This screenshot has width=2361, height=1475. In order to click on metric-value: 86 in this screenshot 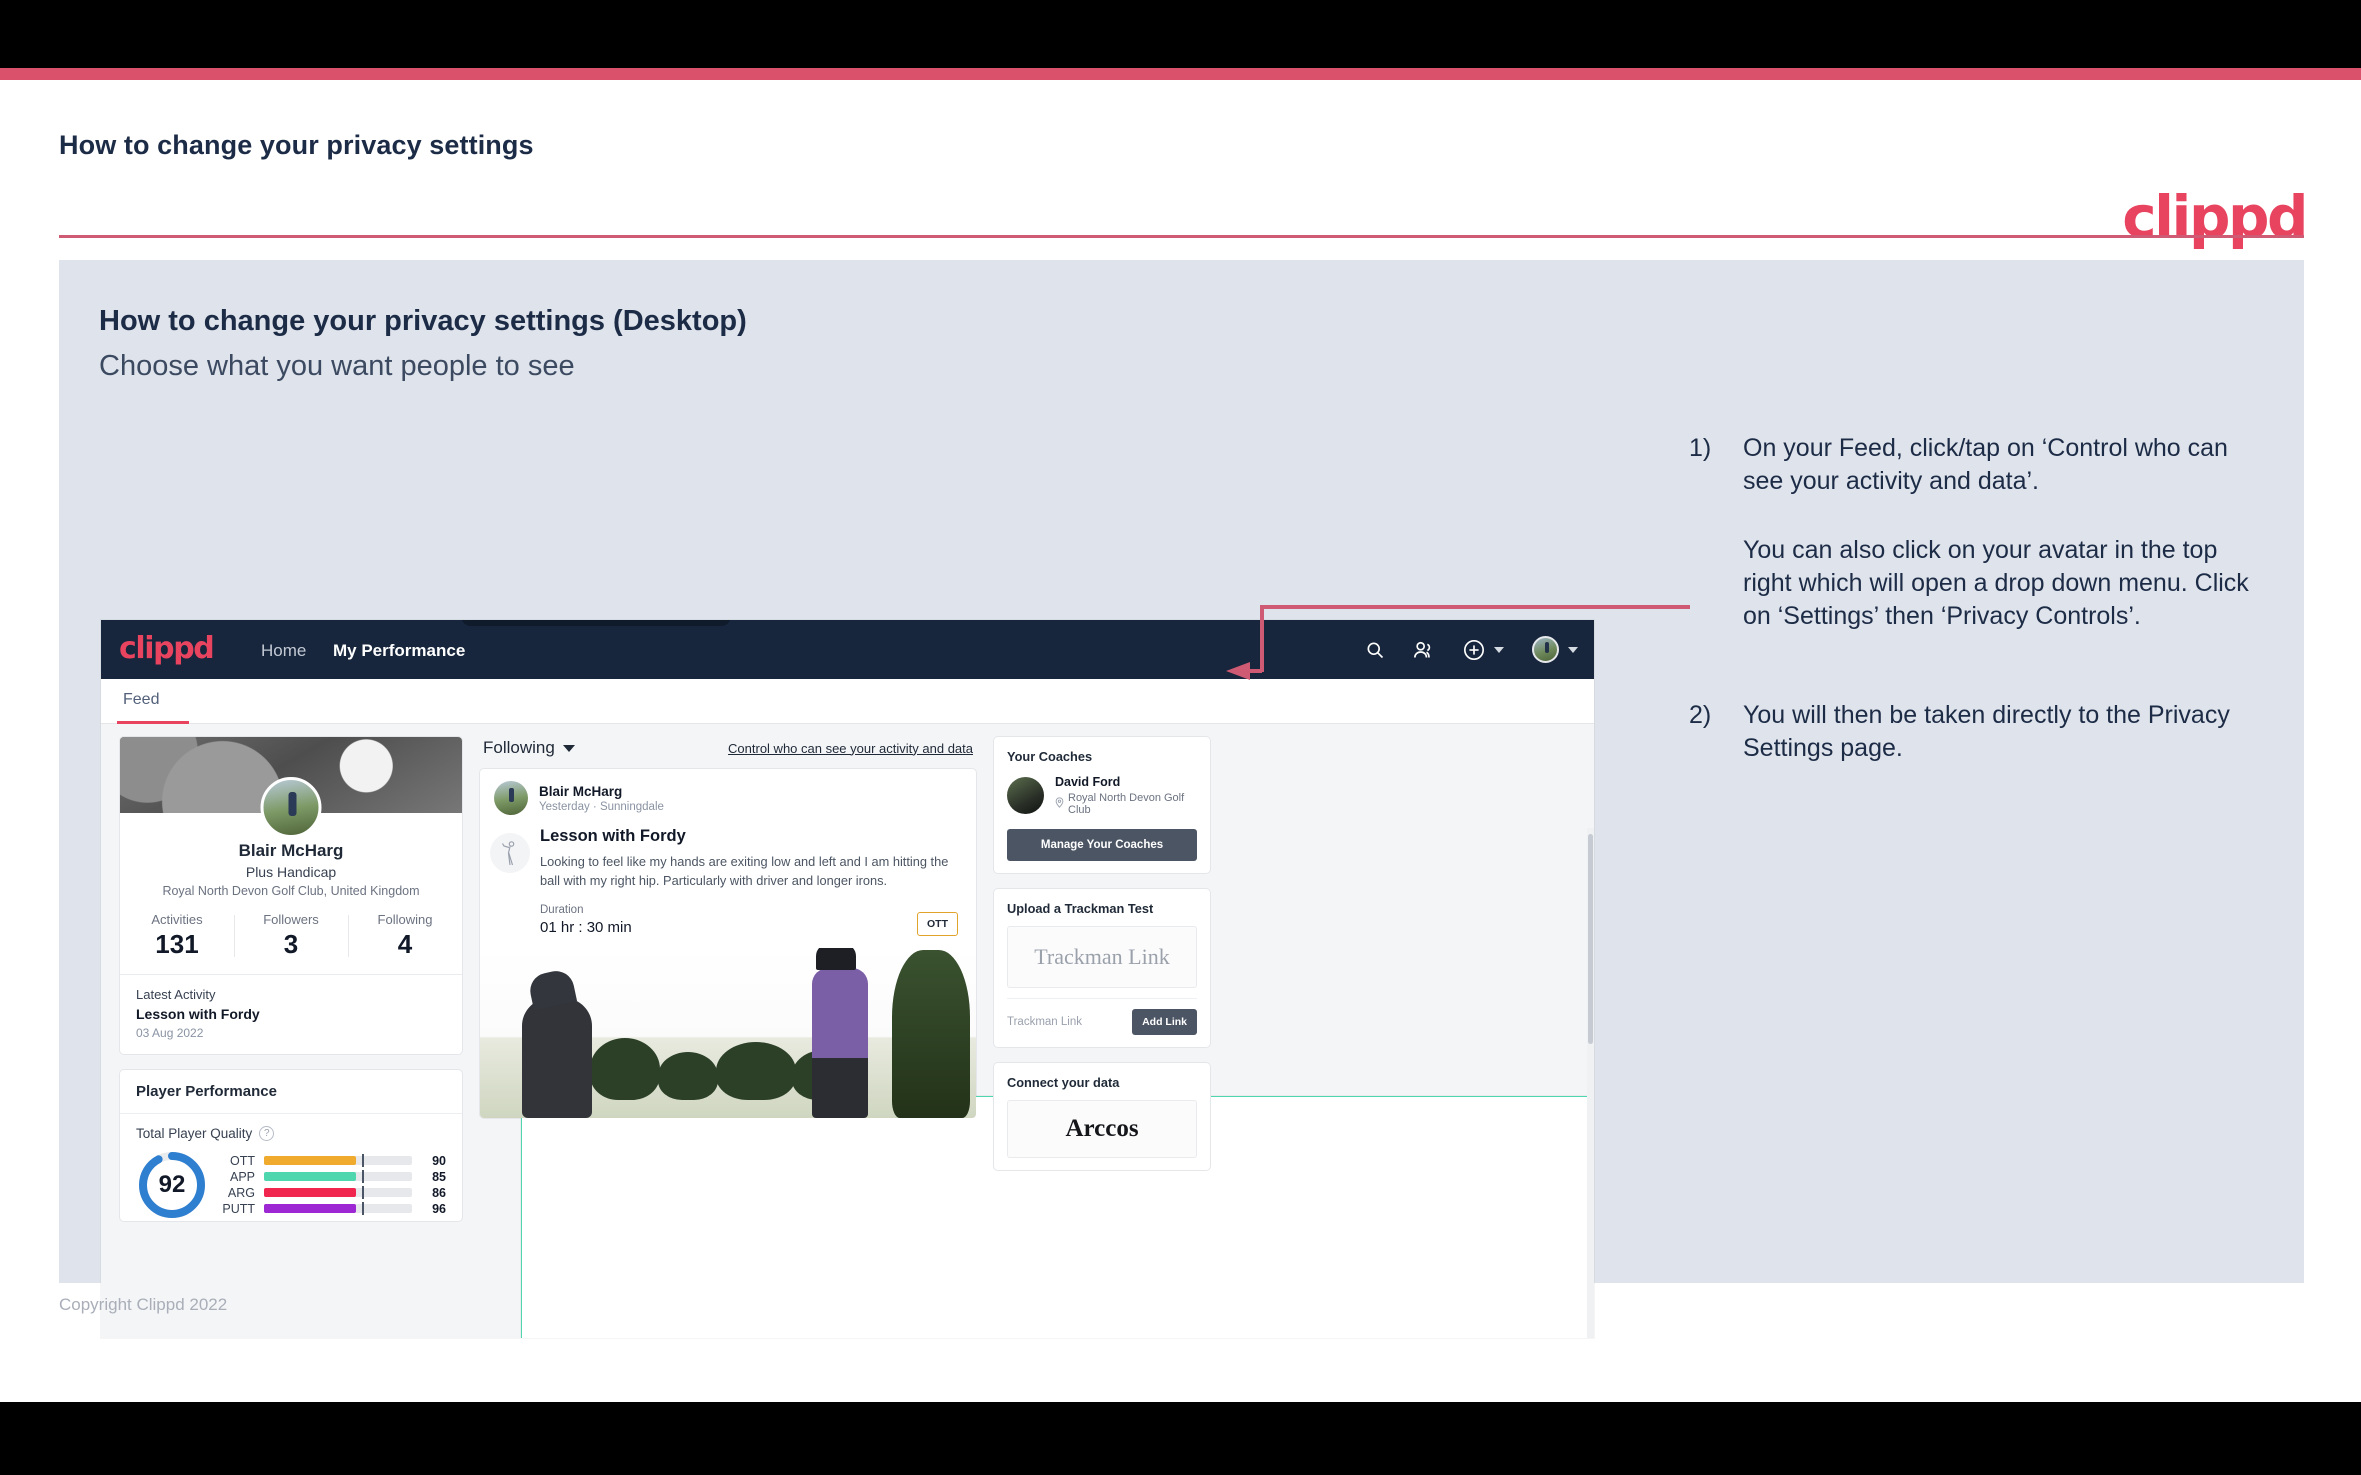, I will do `click(439, 1192)`.